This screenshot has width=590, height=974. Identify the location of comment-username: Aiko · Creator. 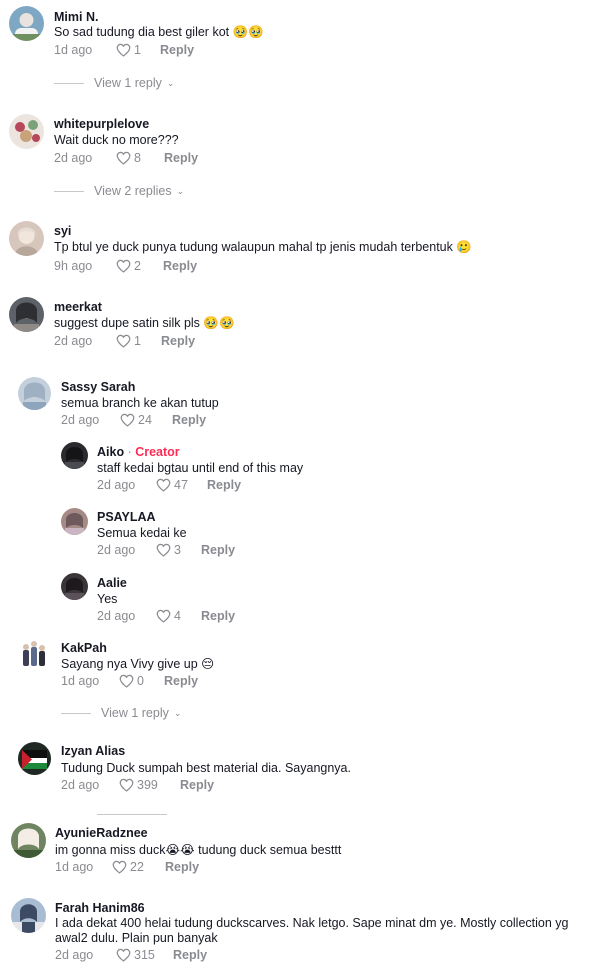
(138, 452).